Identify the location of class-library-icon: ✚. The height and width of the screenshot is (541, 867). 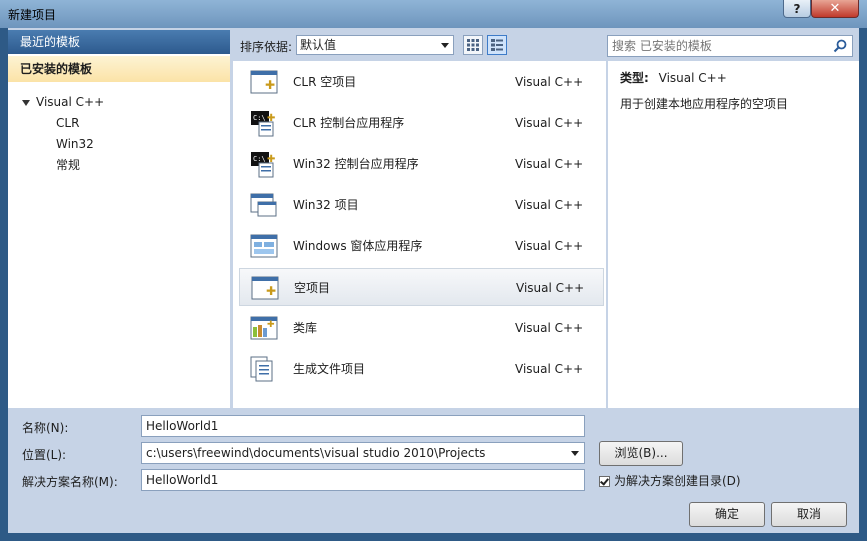
(264, 328).